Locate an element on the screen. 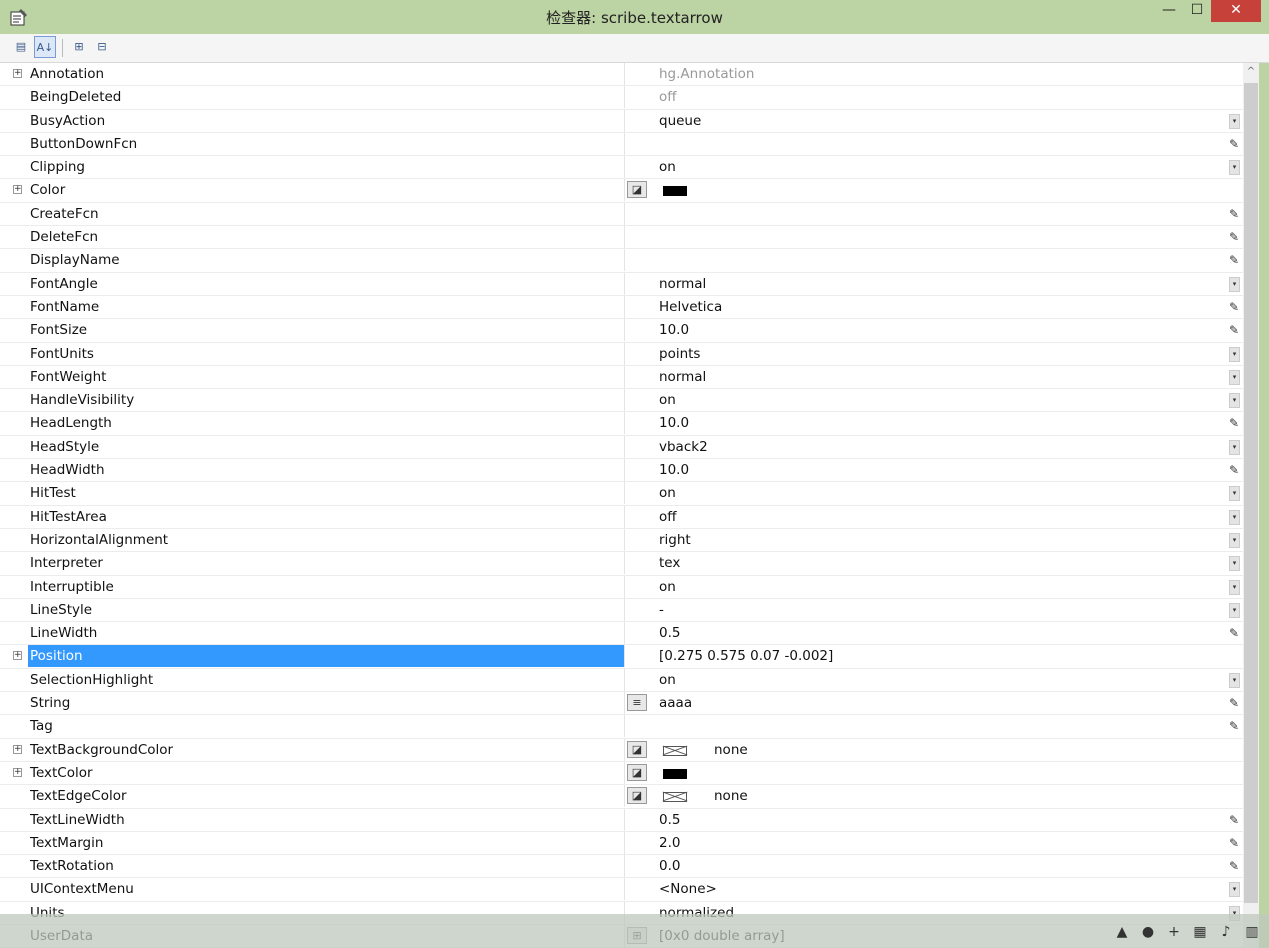 Image resolution: width=1269 pixels, height=948 pixels. property-row: Interpreter tex ▾ is located at coordinates (621, 564).